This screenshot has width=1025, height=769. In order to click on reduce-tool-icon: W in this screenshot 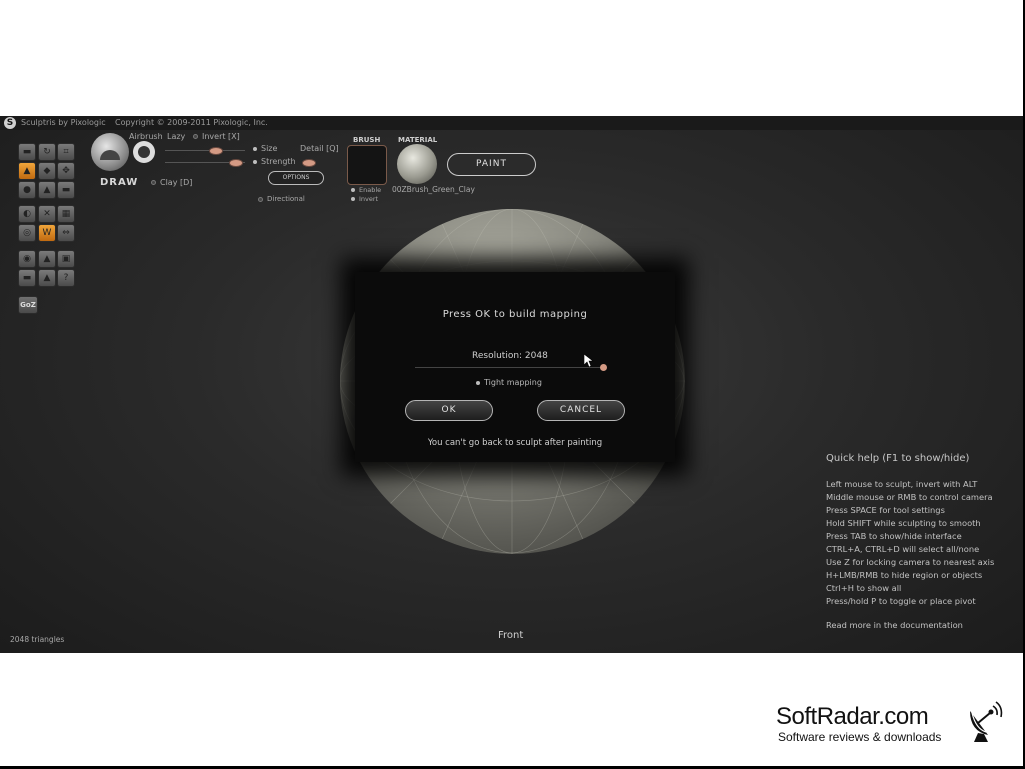, I will do `click(47, 233)`.